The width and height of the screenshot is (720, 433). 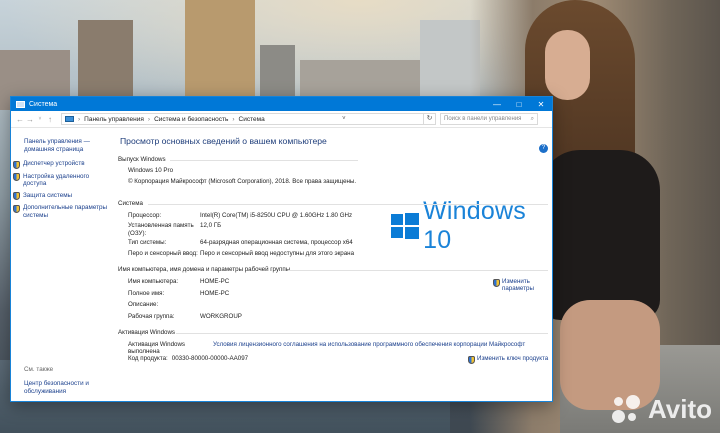 I want to click on sidebar-item-system-protection: Защита системы, so click(x=63, y=195).